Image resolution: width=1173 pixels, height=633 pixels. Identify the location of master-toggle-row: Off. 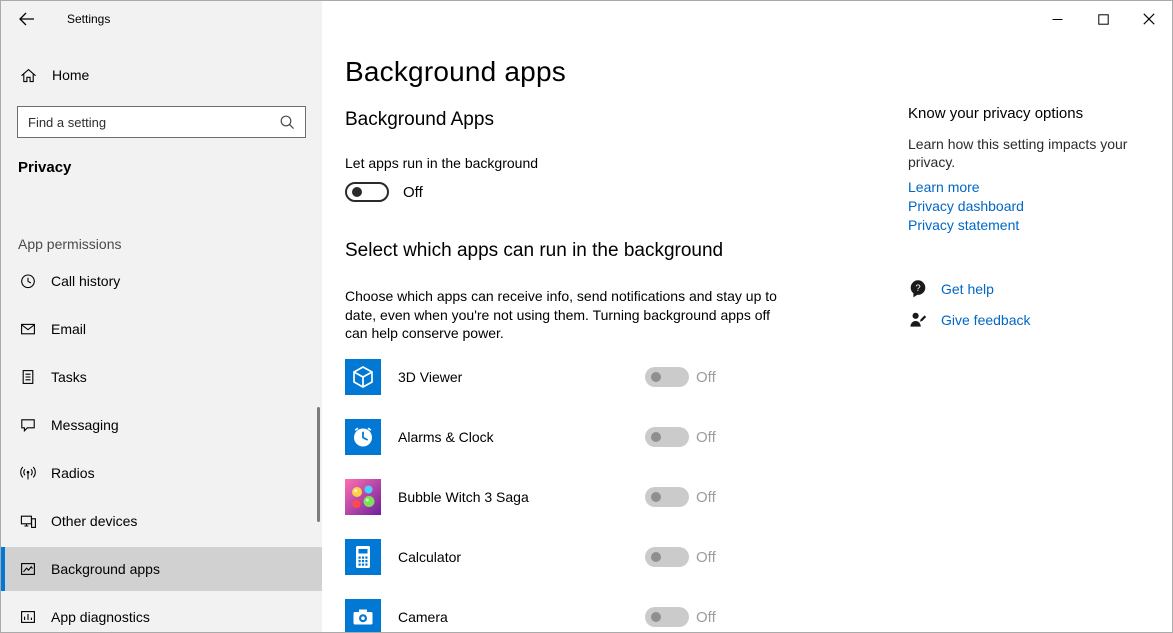
(384, 192).